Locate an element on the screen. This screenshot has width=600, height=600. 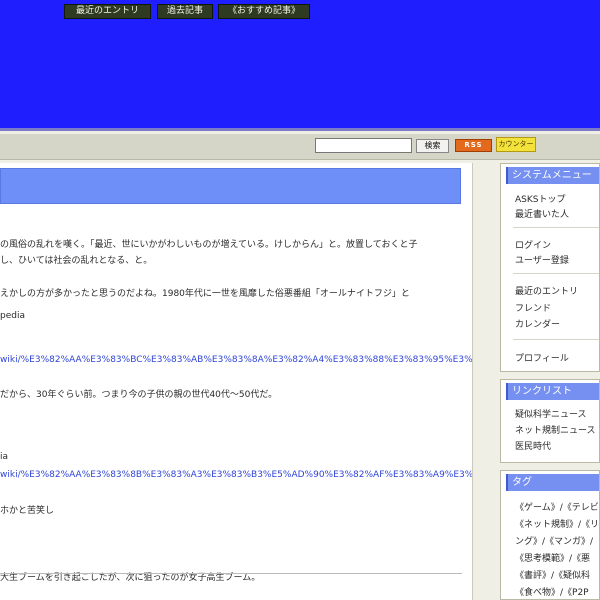
tag-link: 《書評》/《疑似科 is located at coordinates (552, 574).